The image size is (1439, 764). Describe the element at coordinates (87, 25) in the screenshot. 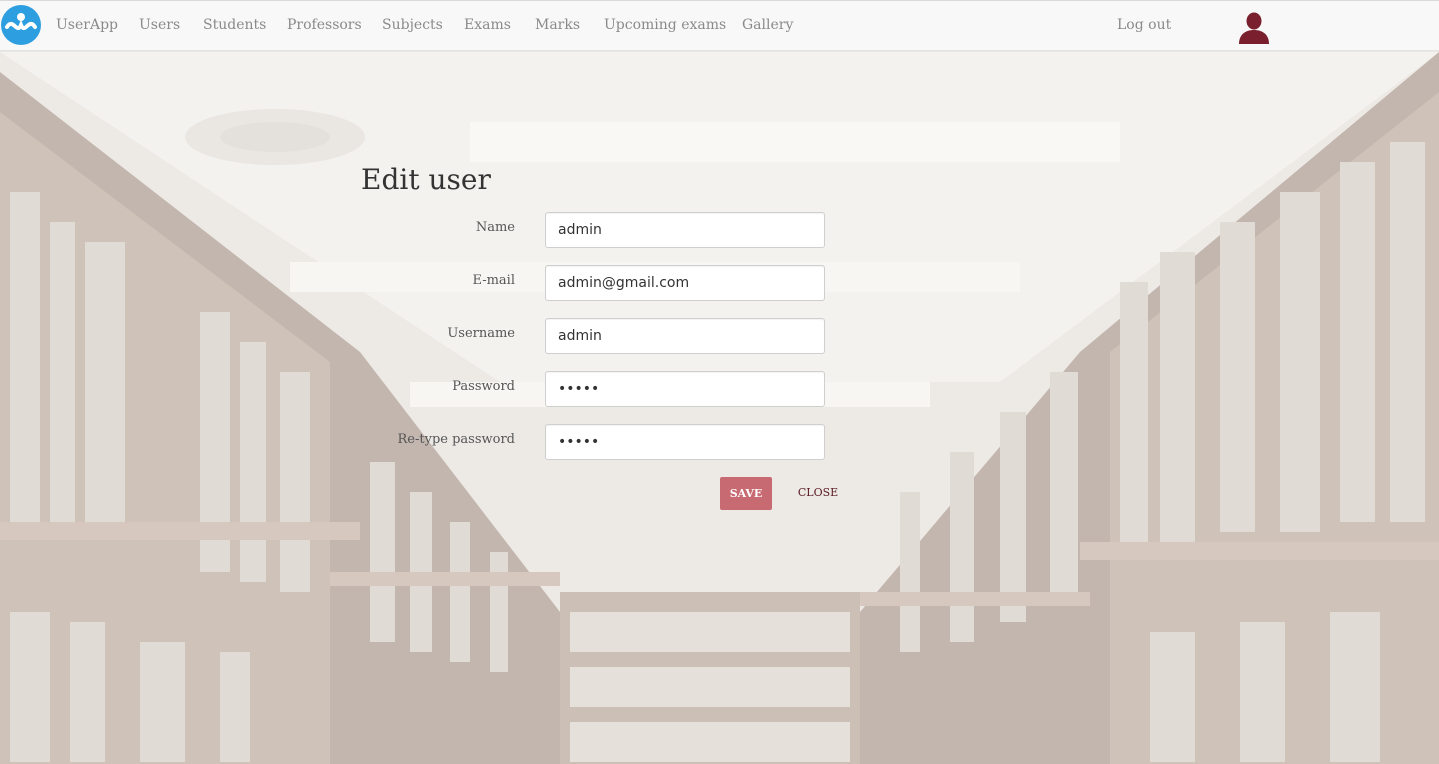

I see `nav-brand-userapp: UserApp` at that location.